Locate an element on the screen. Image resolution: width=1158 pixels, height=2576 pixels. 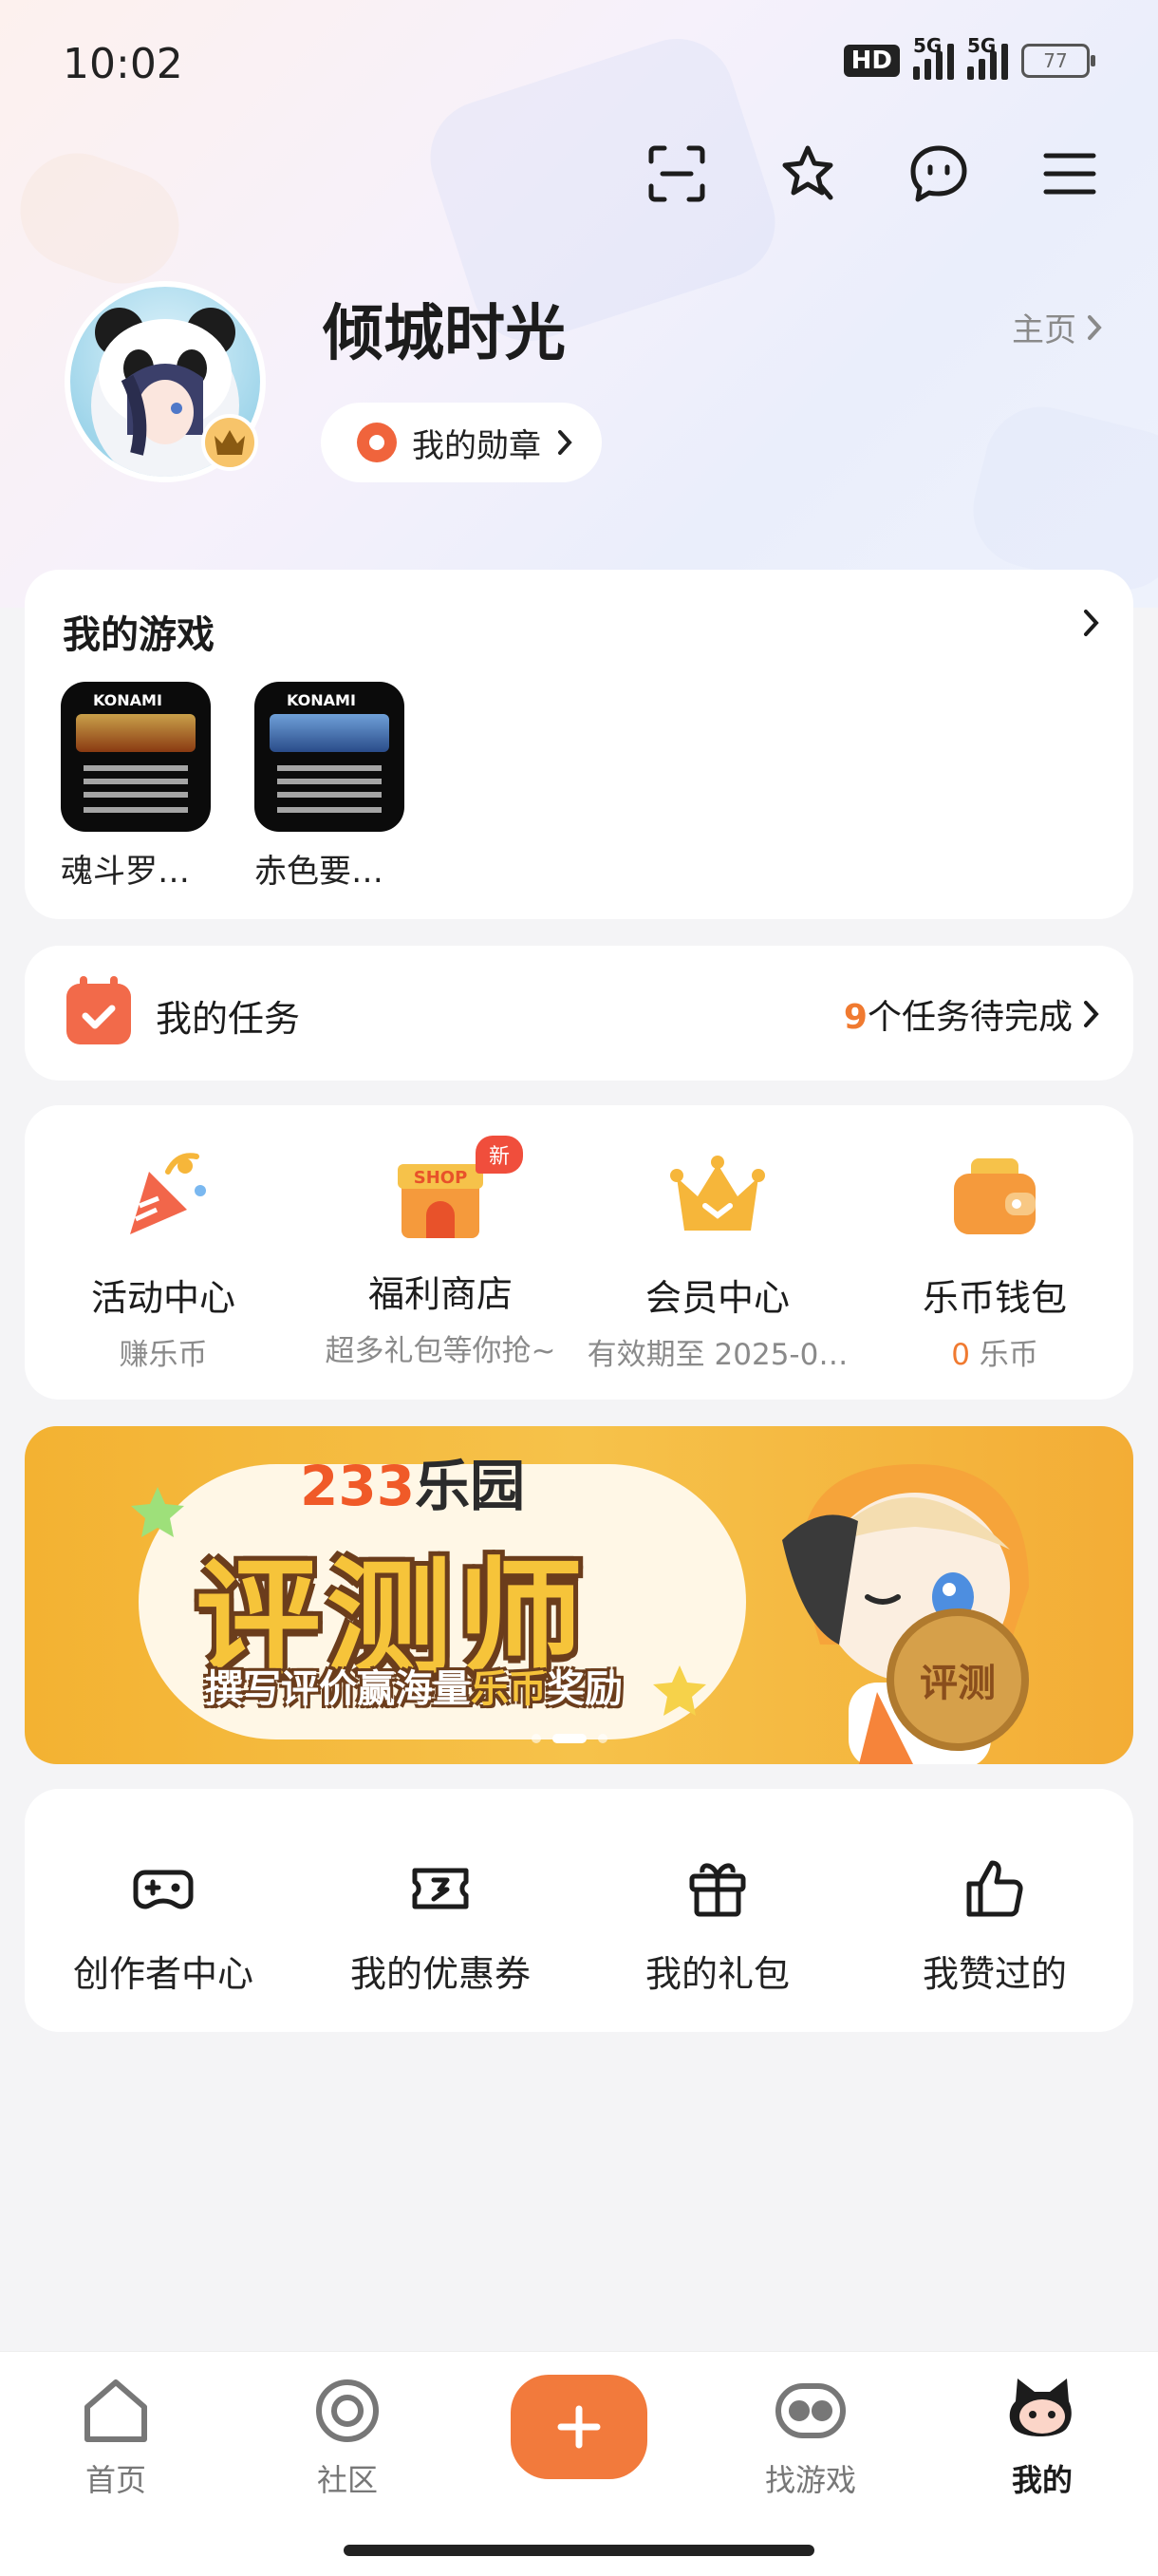
shop-sign: SHOP is located at coordinates (441, 1178).